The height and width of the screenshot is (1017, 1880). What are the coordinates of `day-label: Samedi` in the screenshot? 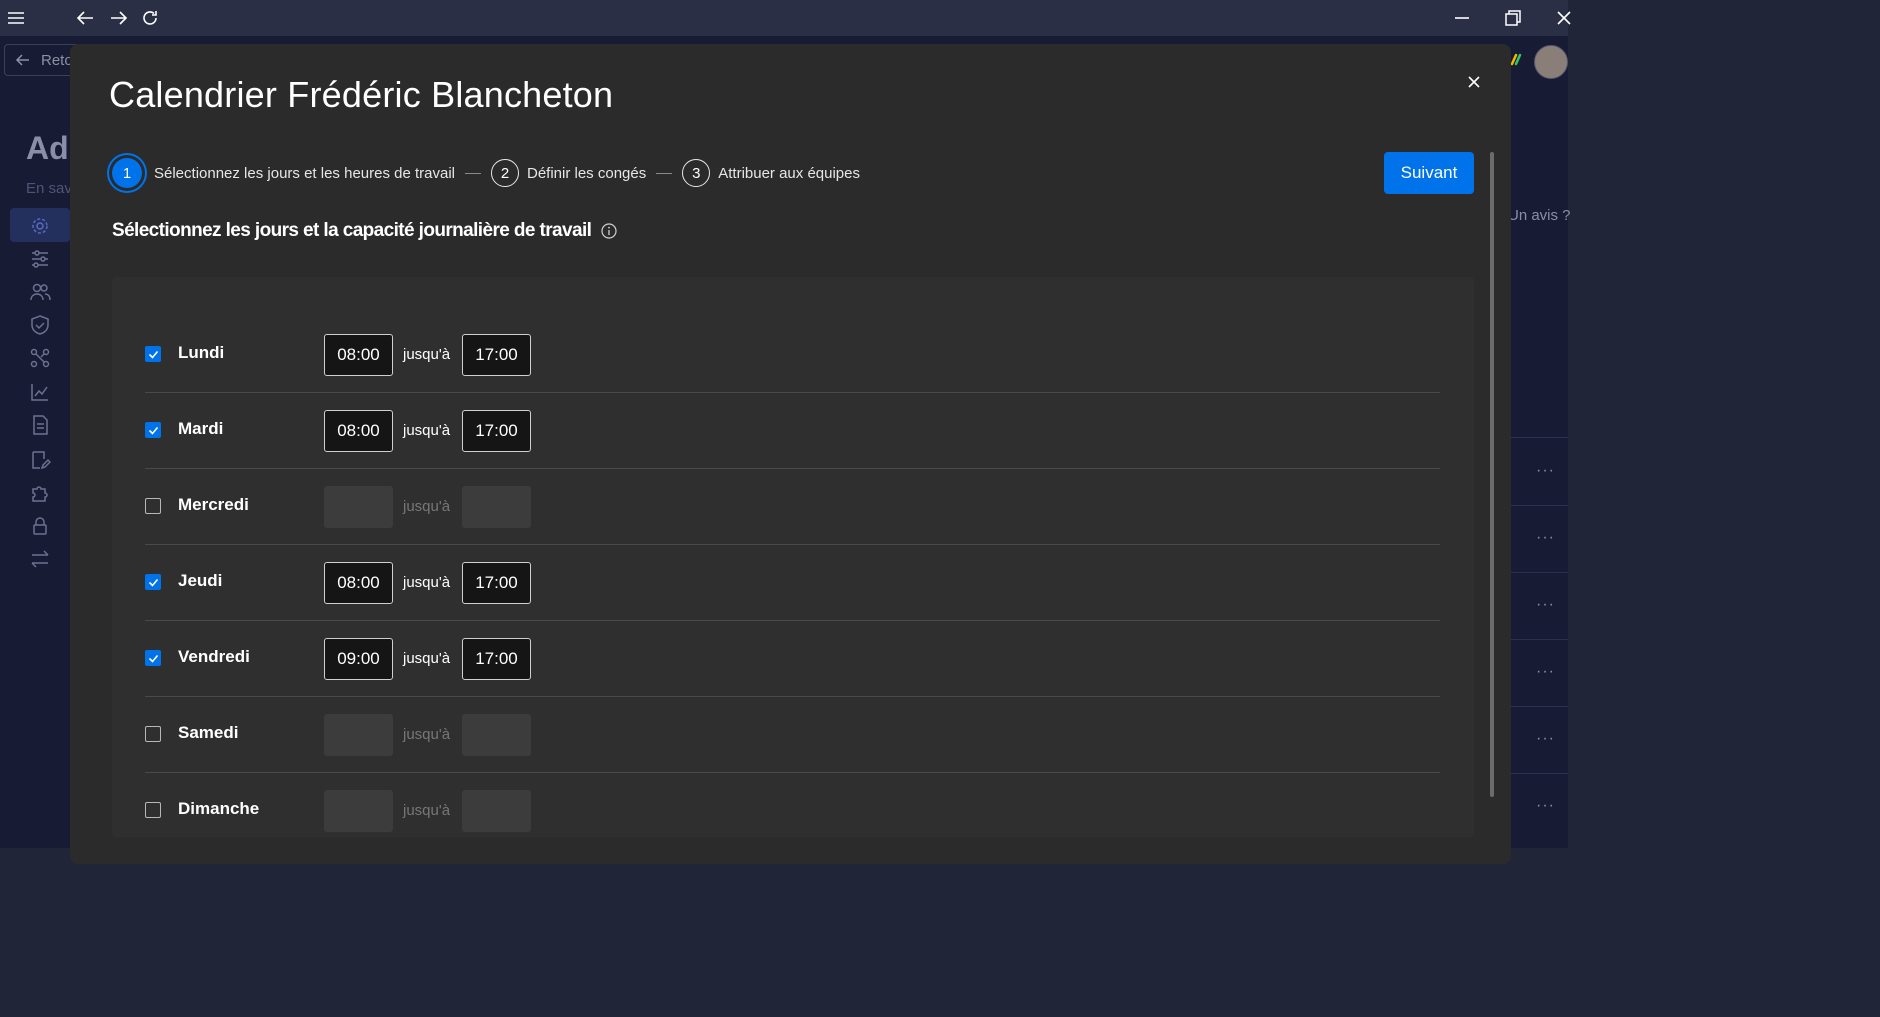 It's located at (208, 732).